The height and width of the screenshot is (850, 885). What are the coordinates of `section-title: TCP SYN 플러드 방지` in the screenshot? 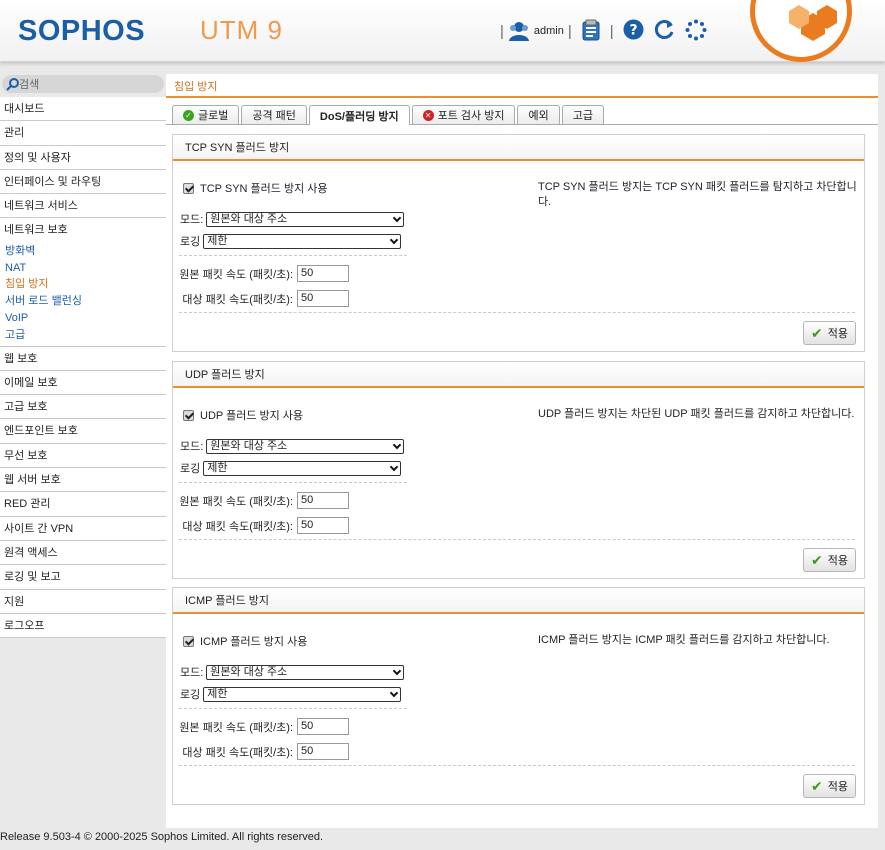 It's located at (518, 148).